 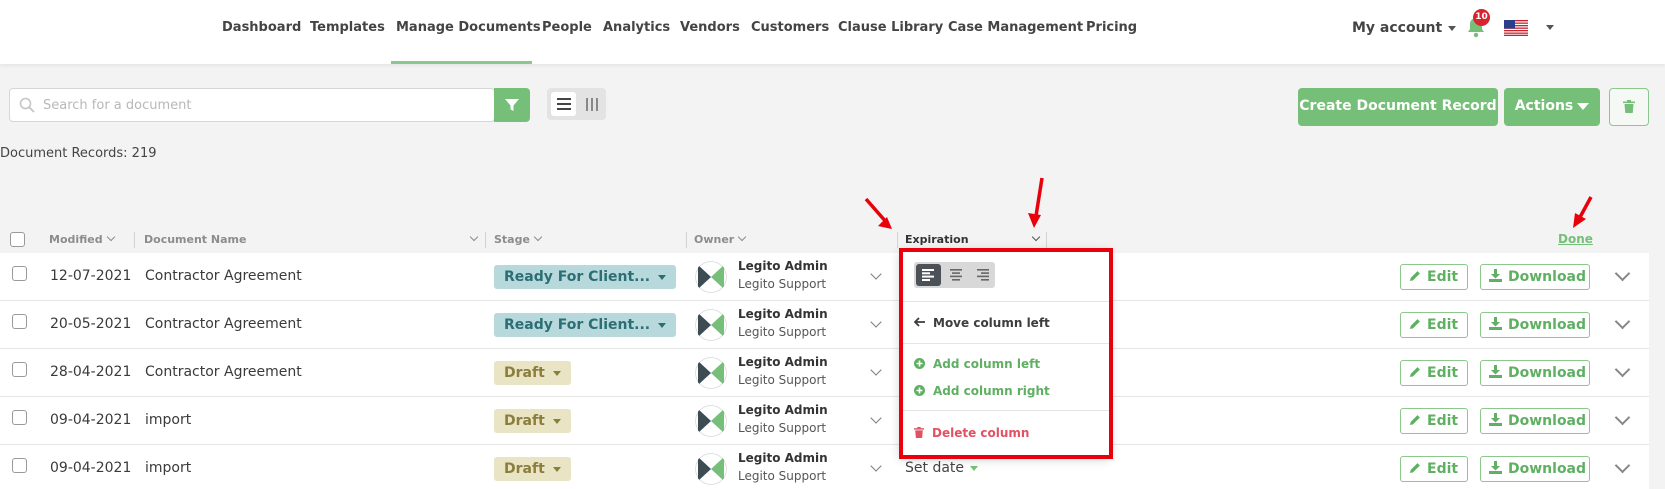 I want to click on nav-people: People, so click(x=567, y=28).